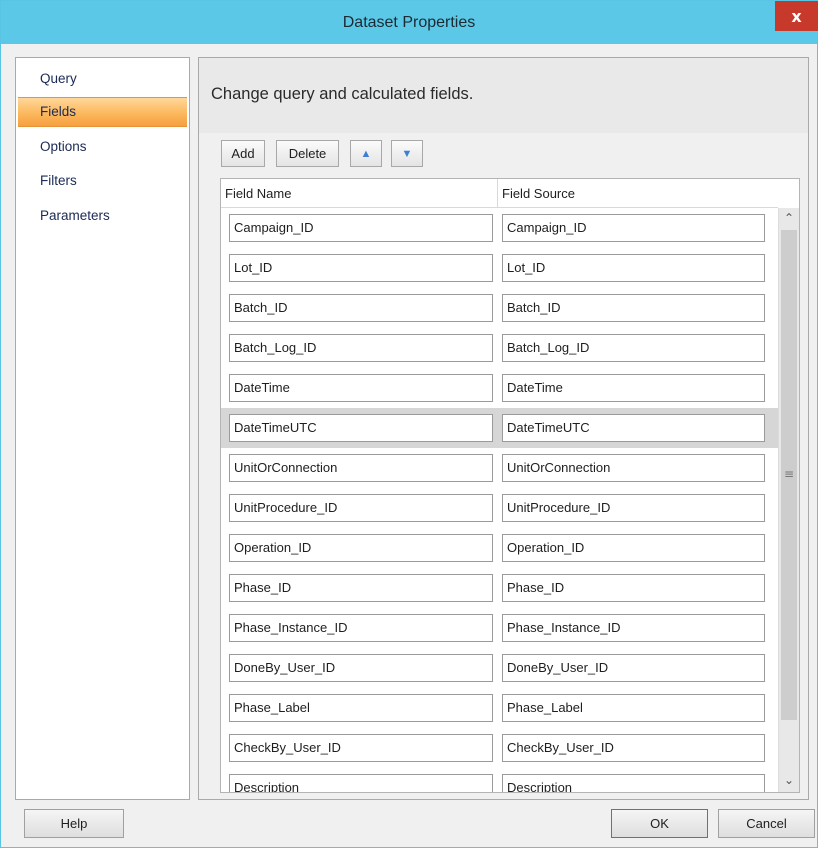 This screenshot has width=818, height=848. Describe the element at coordinates (102, 112) in the screenshot. I see `sidebar-item-fields: Fields` at that location.